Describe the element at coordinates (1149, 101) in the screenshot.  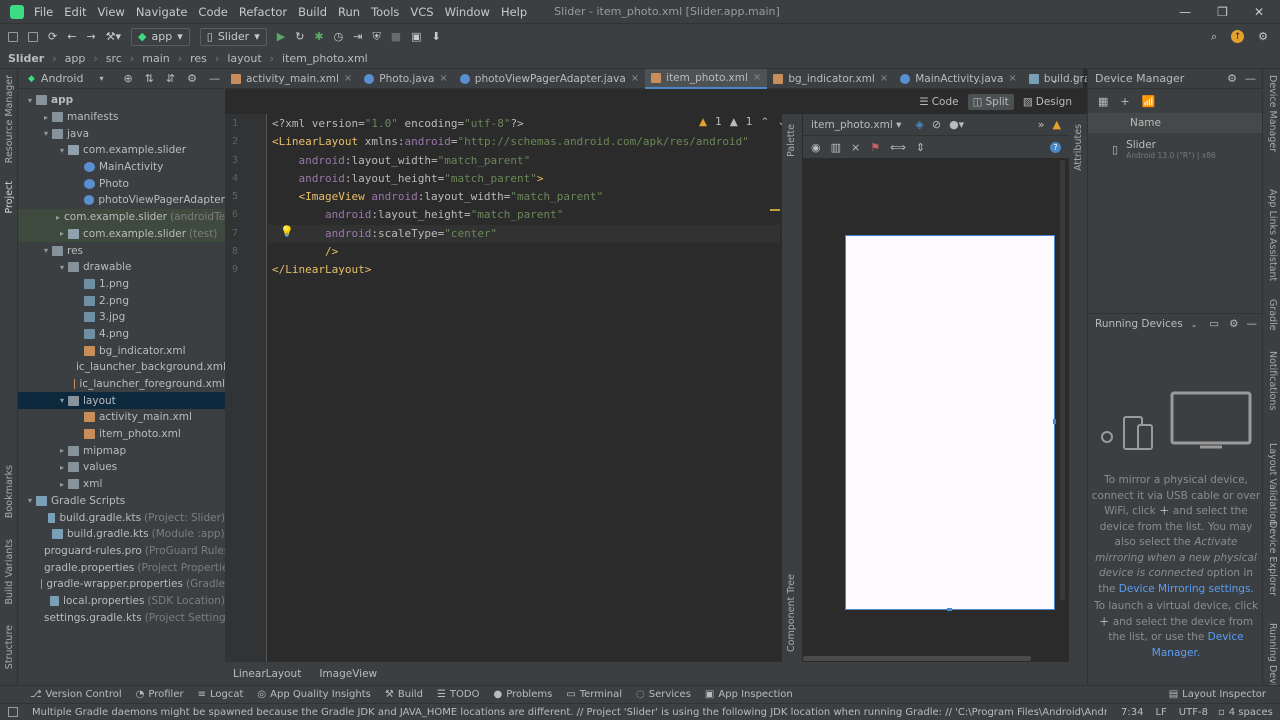
I see `wifi-icon: 📶` at that location.